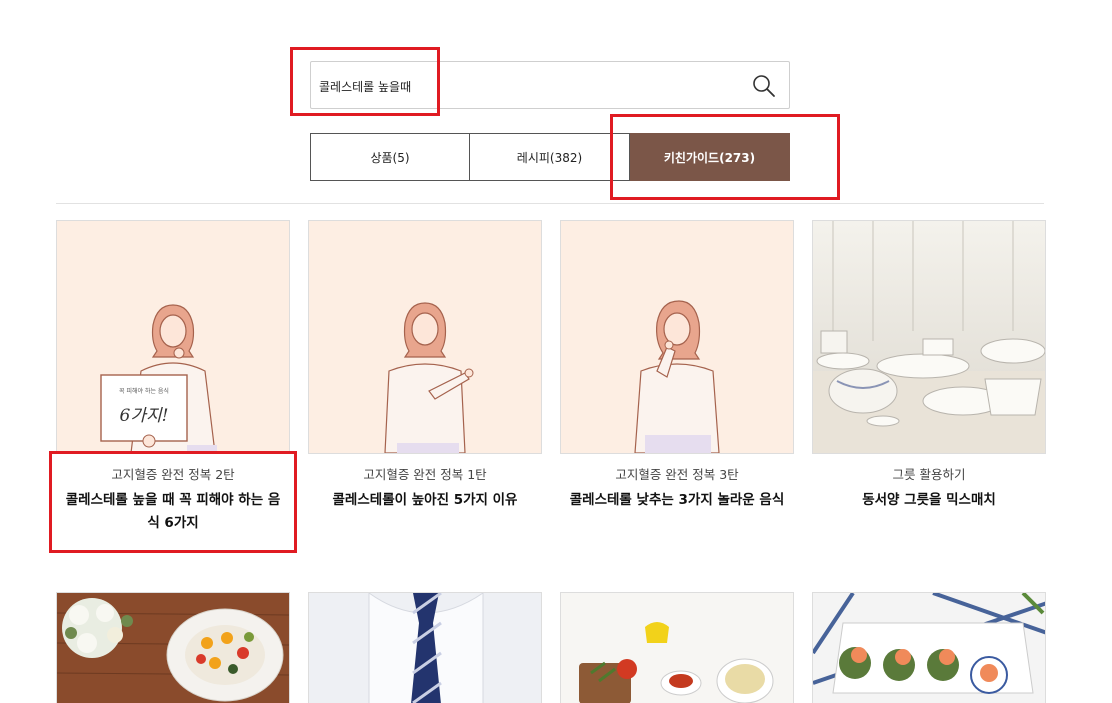  What do you see at coordinates (144, 416) in the screenshot?
I see `sign-big-text: 6가지!` at bounding box center [144, 416].